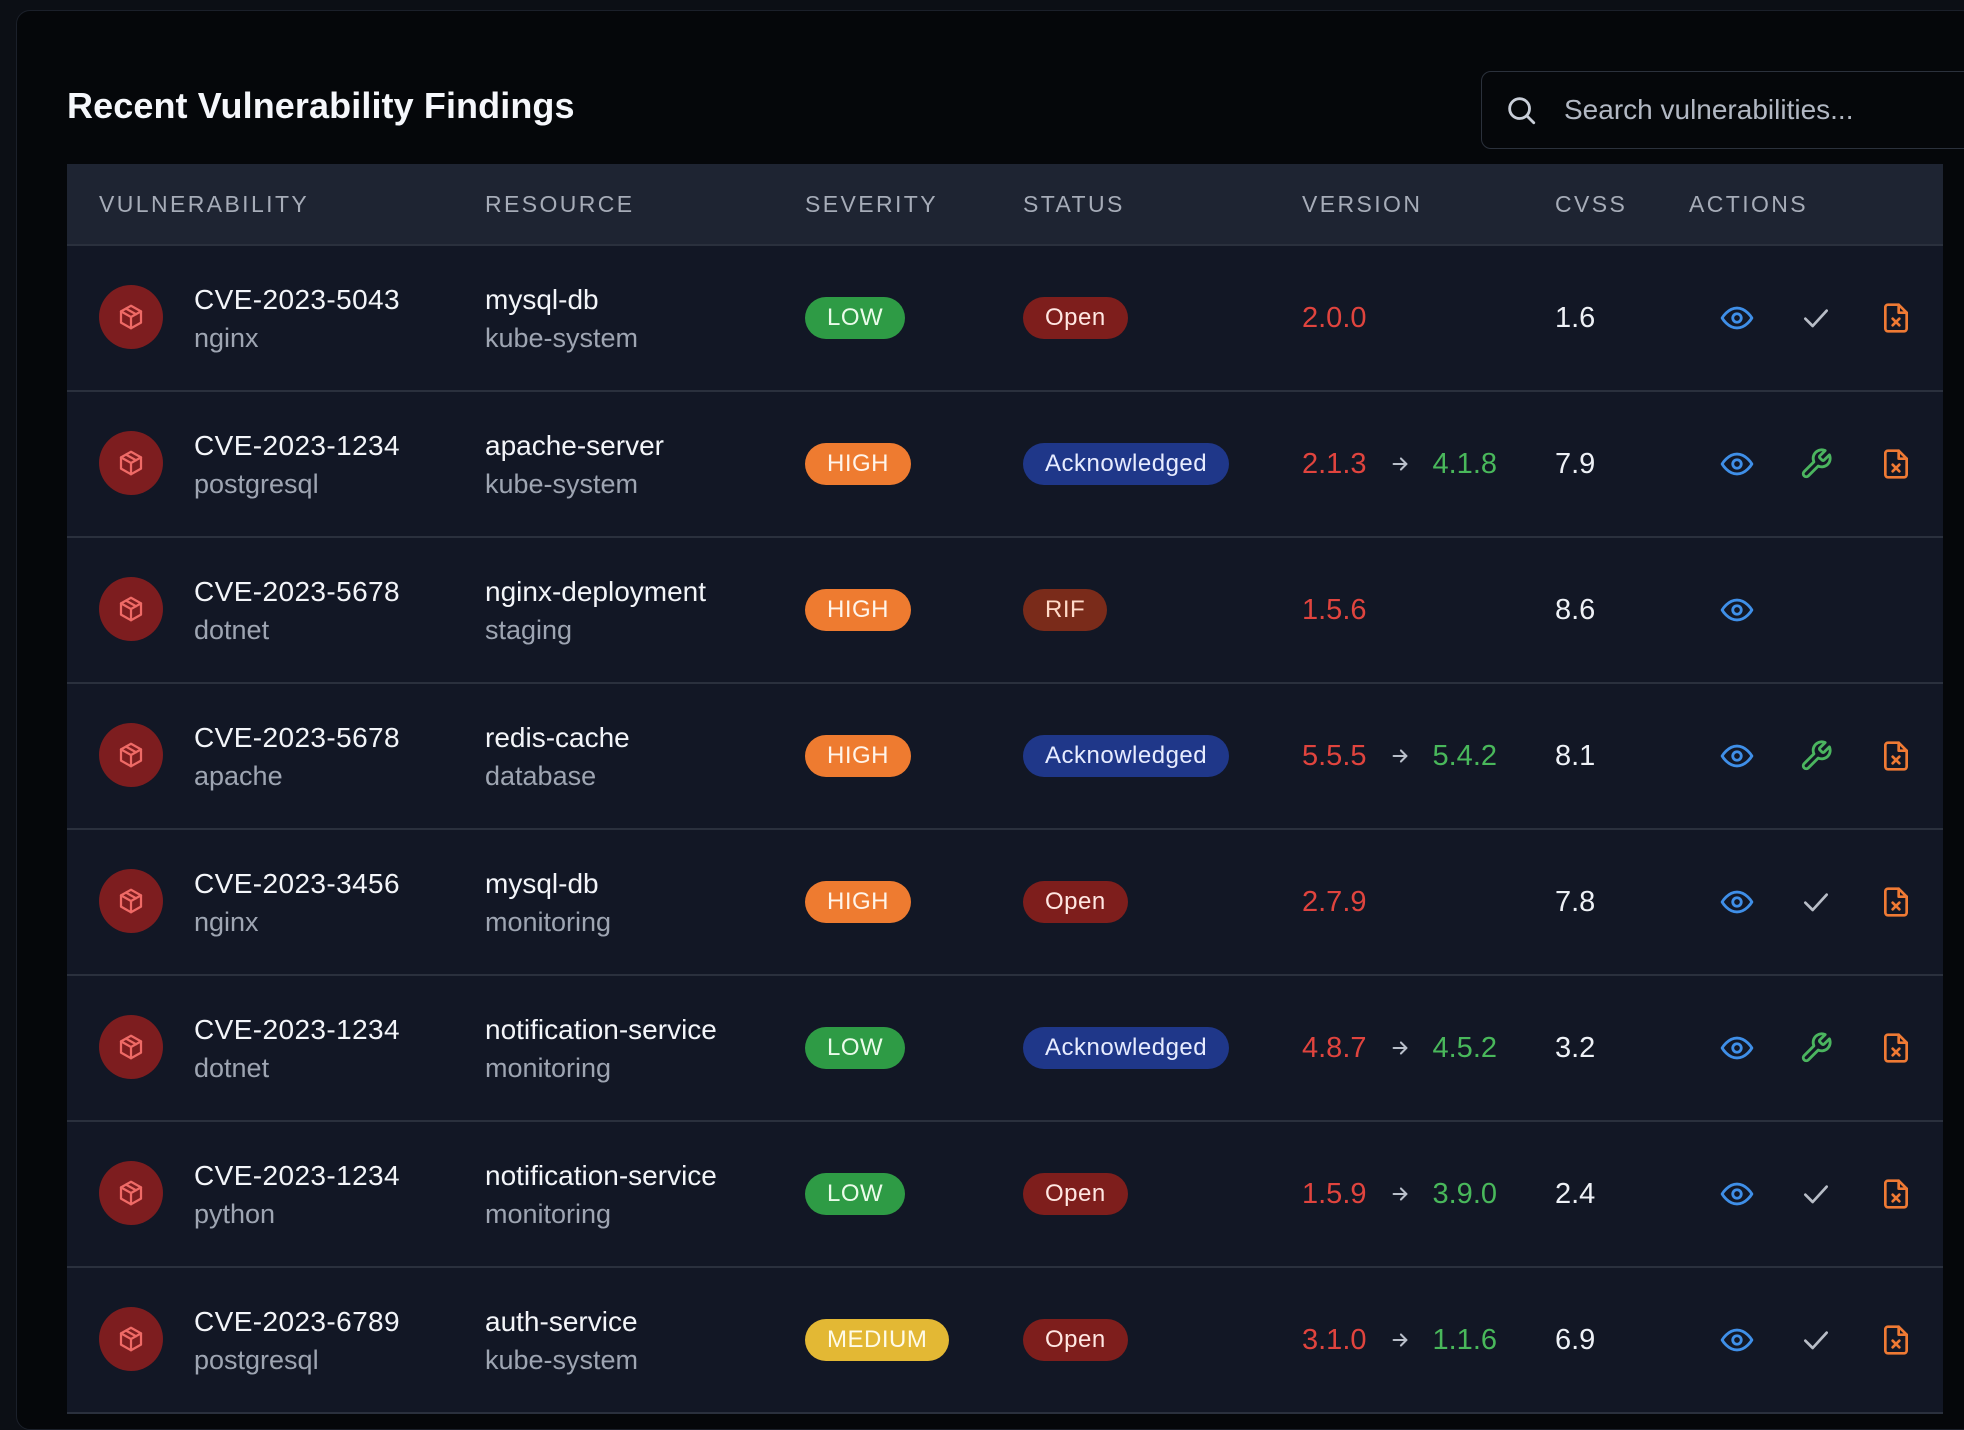 The image size is (1964, 1430). I want to click on resource-cell: mysql-db monitoring, so click(548, 904).